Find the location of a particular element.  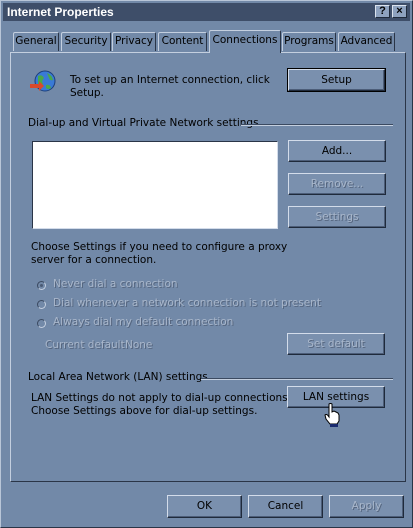

tab-label: Connections is located at coordinates (245, 40).